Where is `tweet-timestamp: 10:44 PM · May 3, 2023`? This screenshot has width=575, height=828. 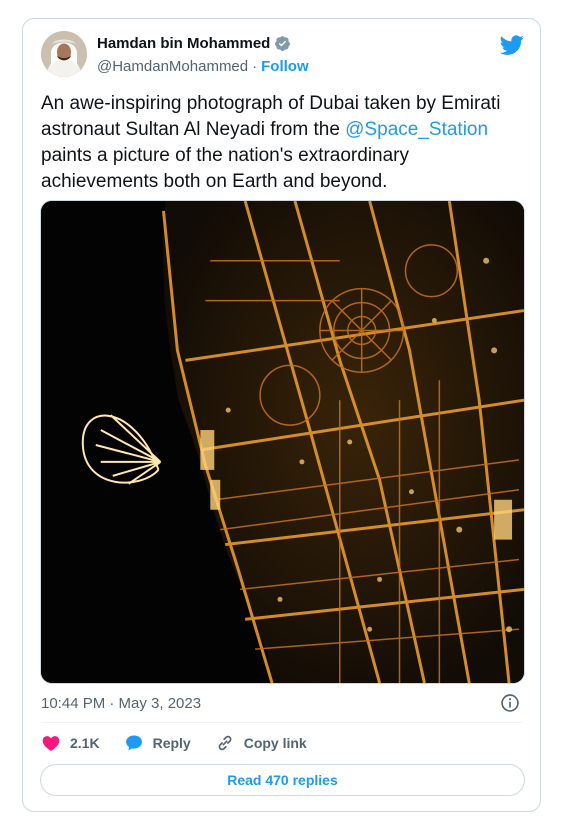
tweet-timestamp: 10:44 PM · May 3, 2023 is located at coordinates (121, 703).